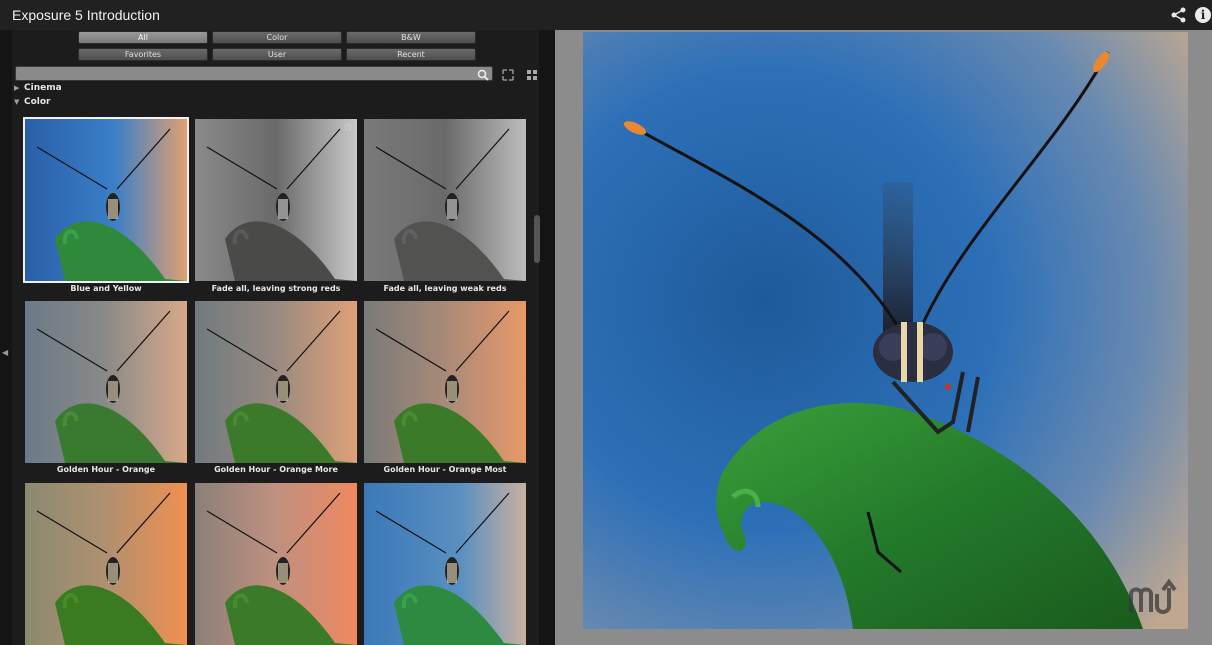  Describe the element at coordinates (276, 200) in the screenshot. I see `preset-thumbnail: ☆` at that location.